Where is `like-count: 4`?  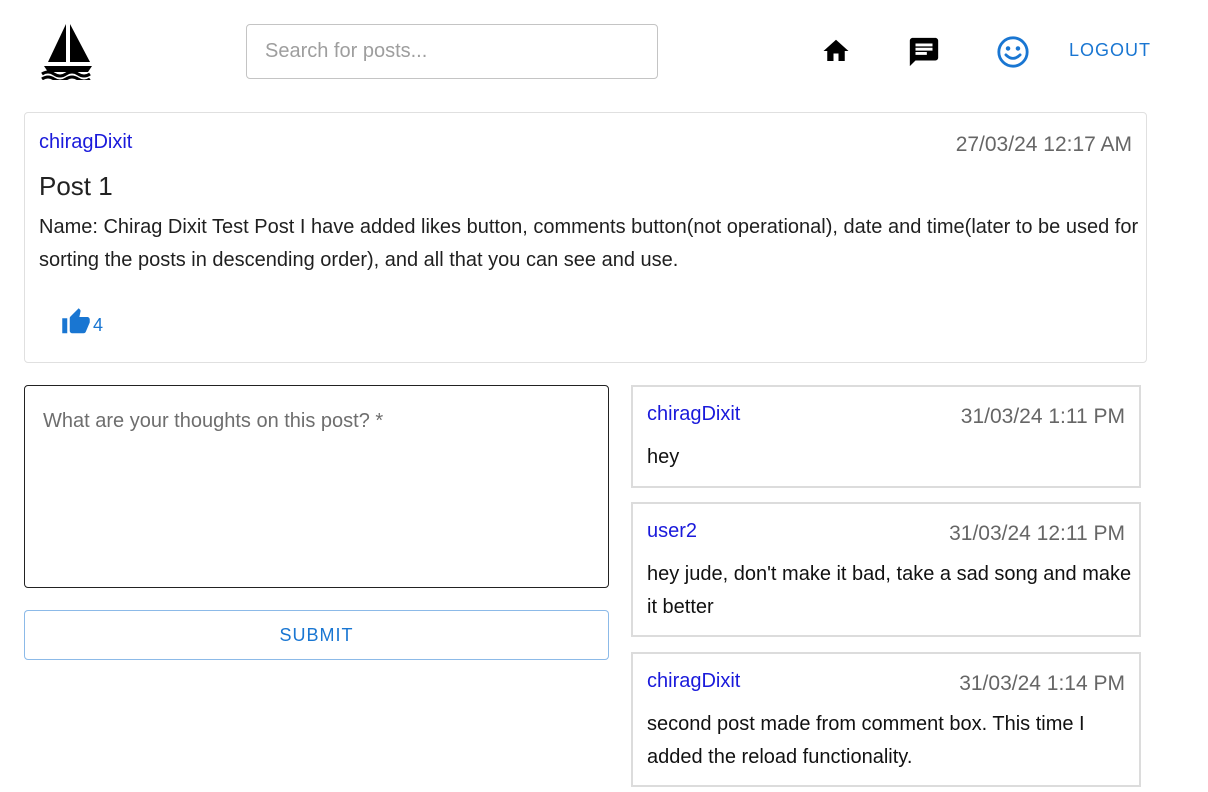 like-count: 4 is located at coordinates (98, 325).